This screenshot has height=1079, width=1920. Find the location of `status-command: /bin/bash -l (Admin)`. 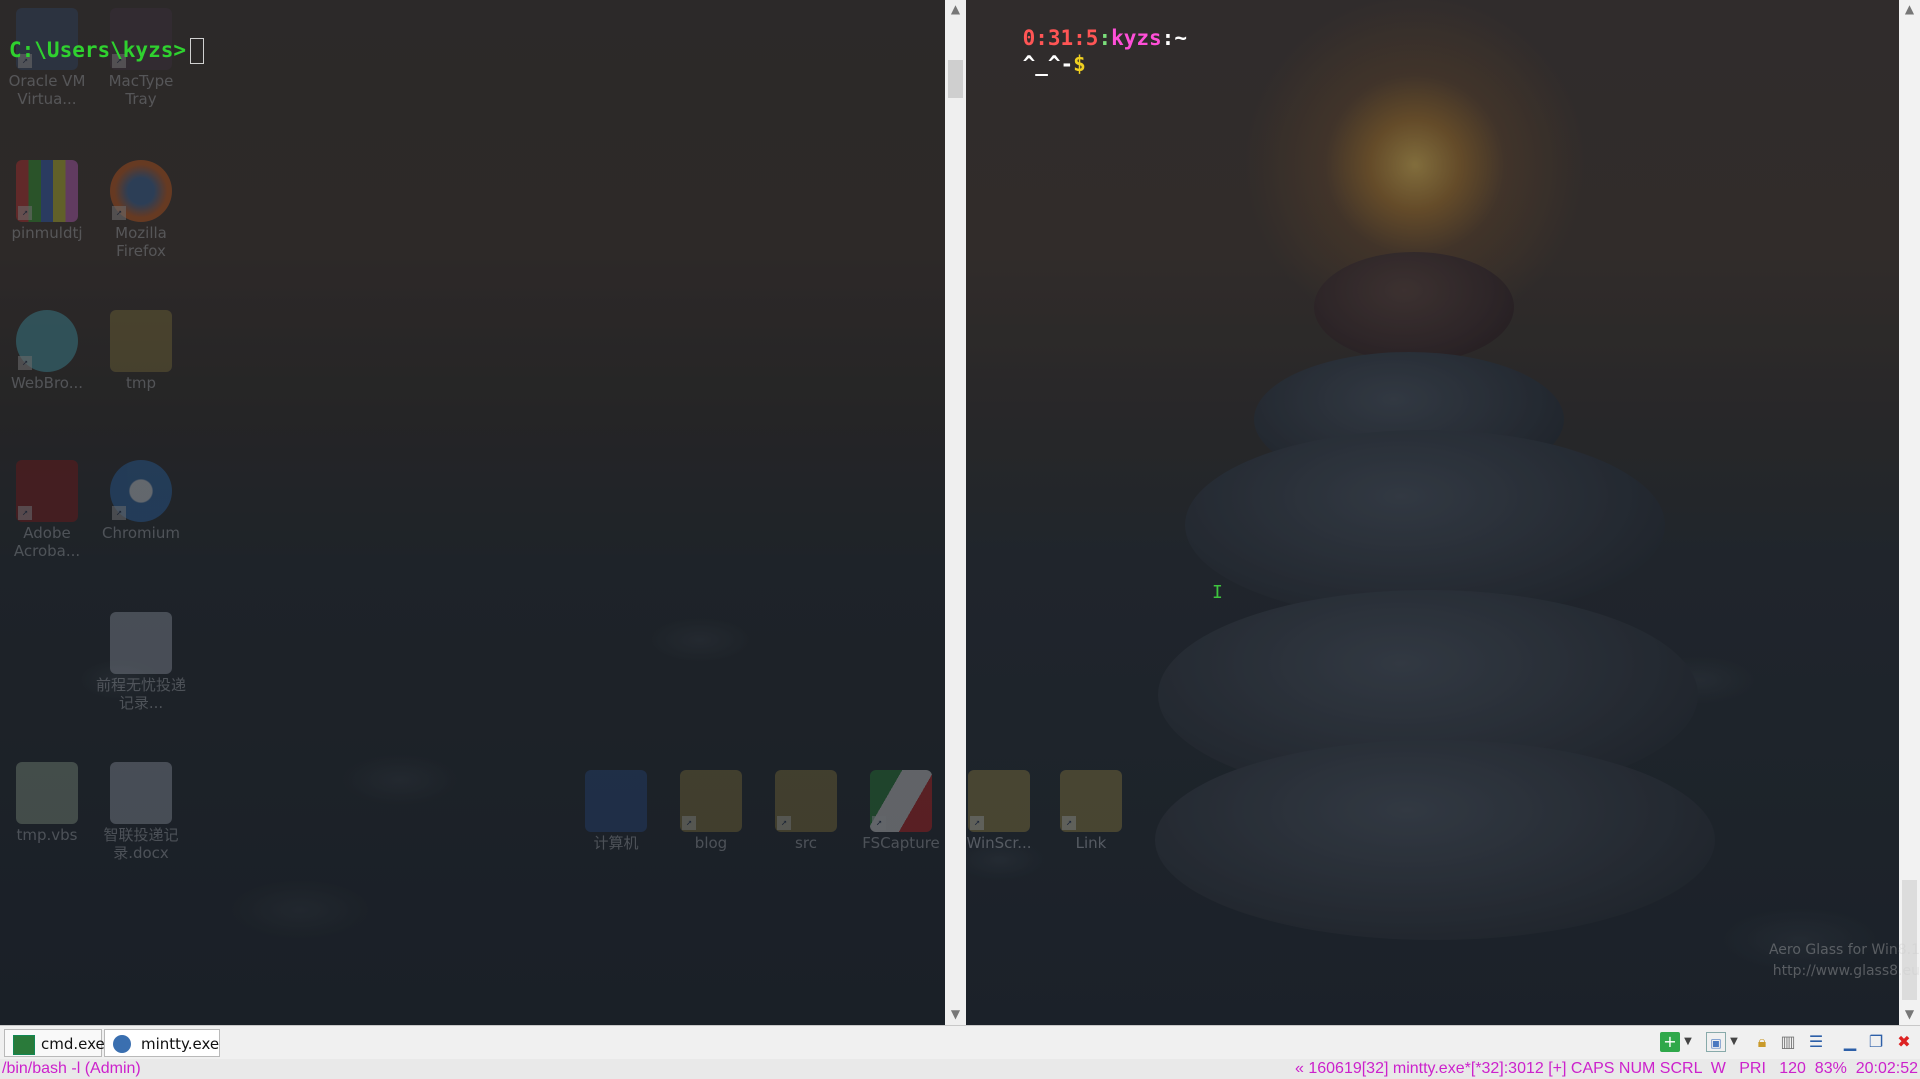

status-command: /bin/bash -l (Admin) is located at coordinates (71, 1068).